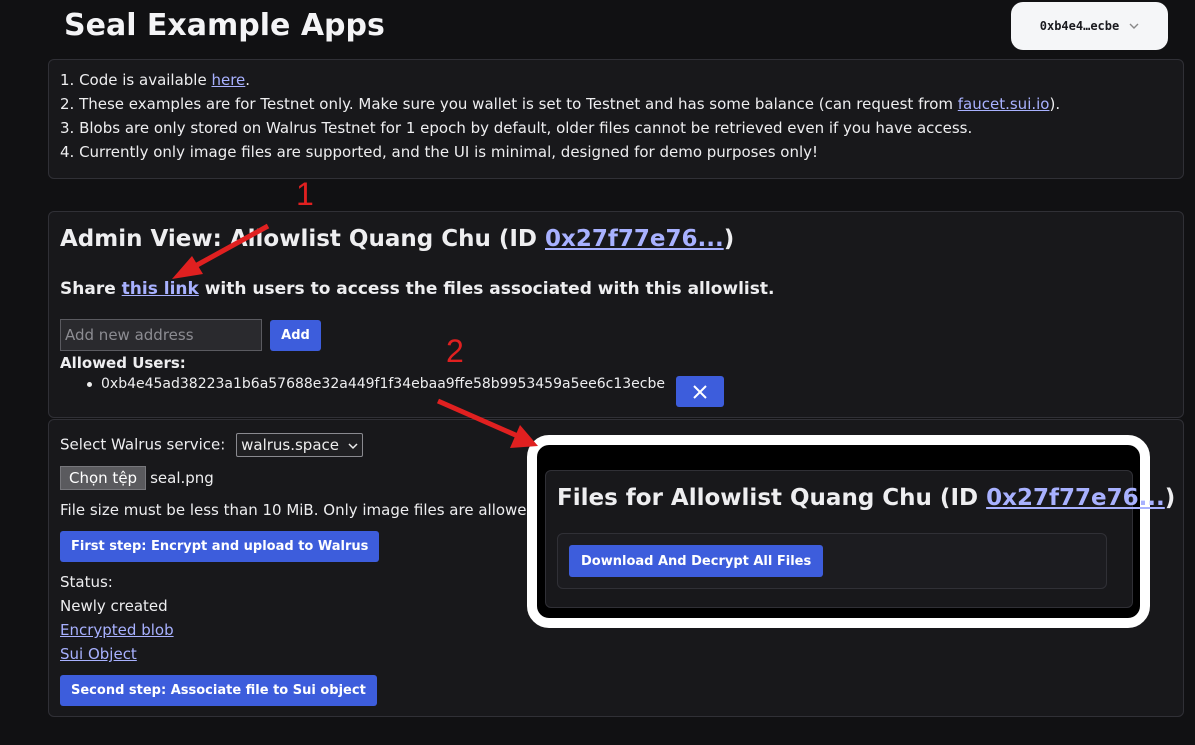  I want to click on info-line-1: 1. Code is available here., so click(616, 80).